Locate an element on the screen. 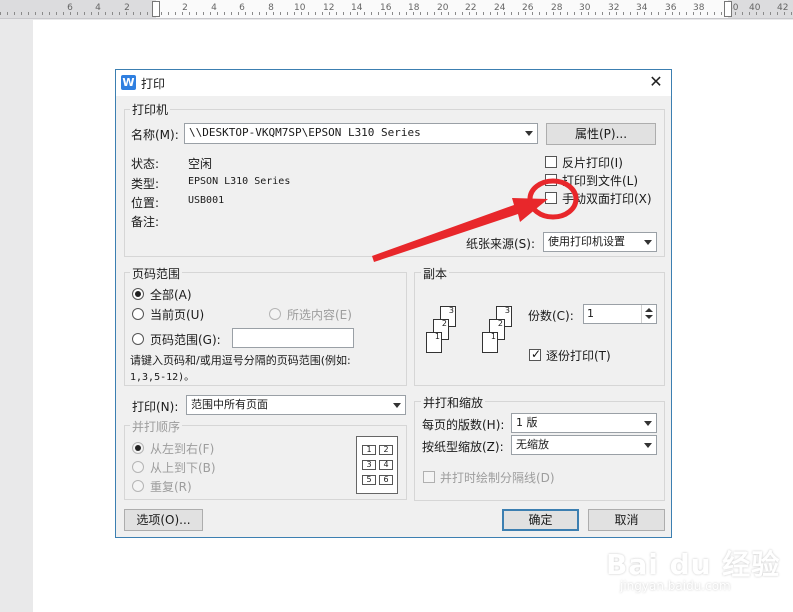 Image resolution: width=793 pixels, height=612 pixels. red-arrow is located at coordinates (460, 230).